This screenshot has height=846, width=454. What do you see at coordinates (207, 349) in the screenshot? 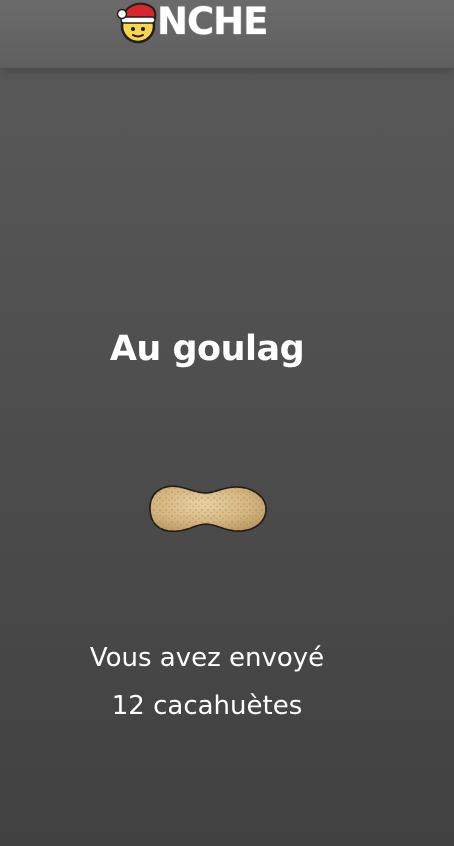
I see `page-title: Au goulag` at bounding box center [207, 349].